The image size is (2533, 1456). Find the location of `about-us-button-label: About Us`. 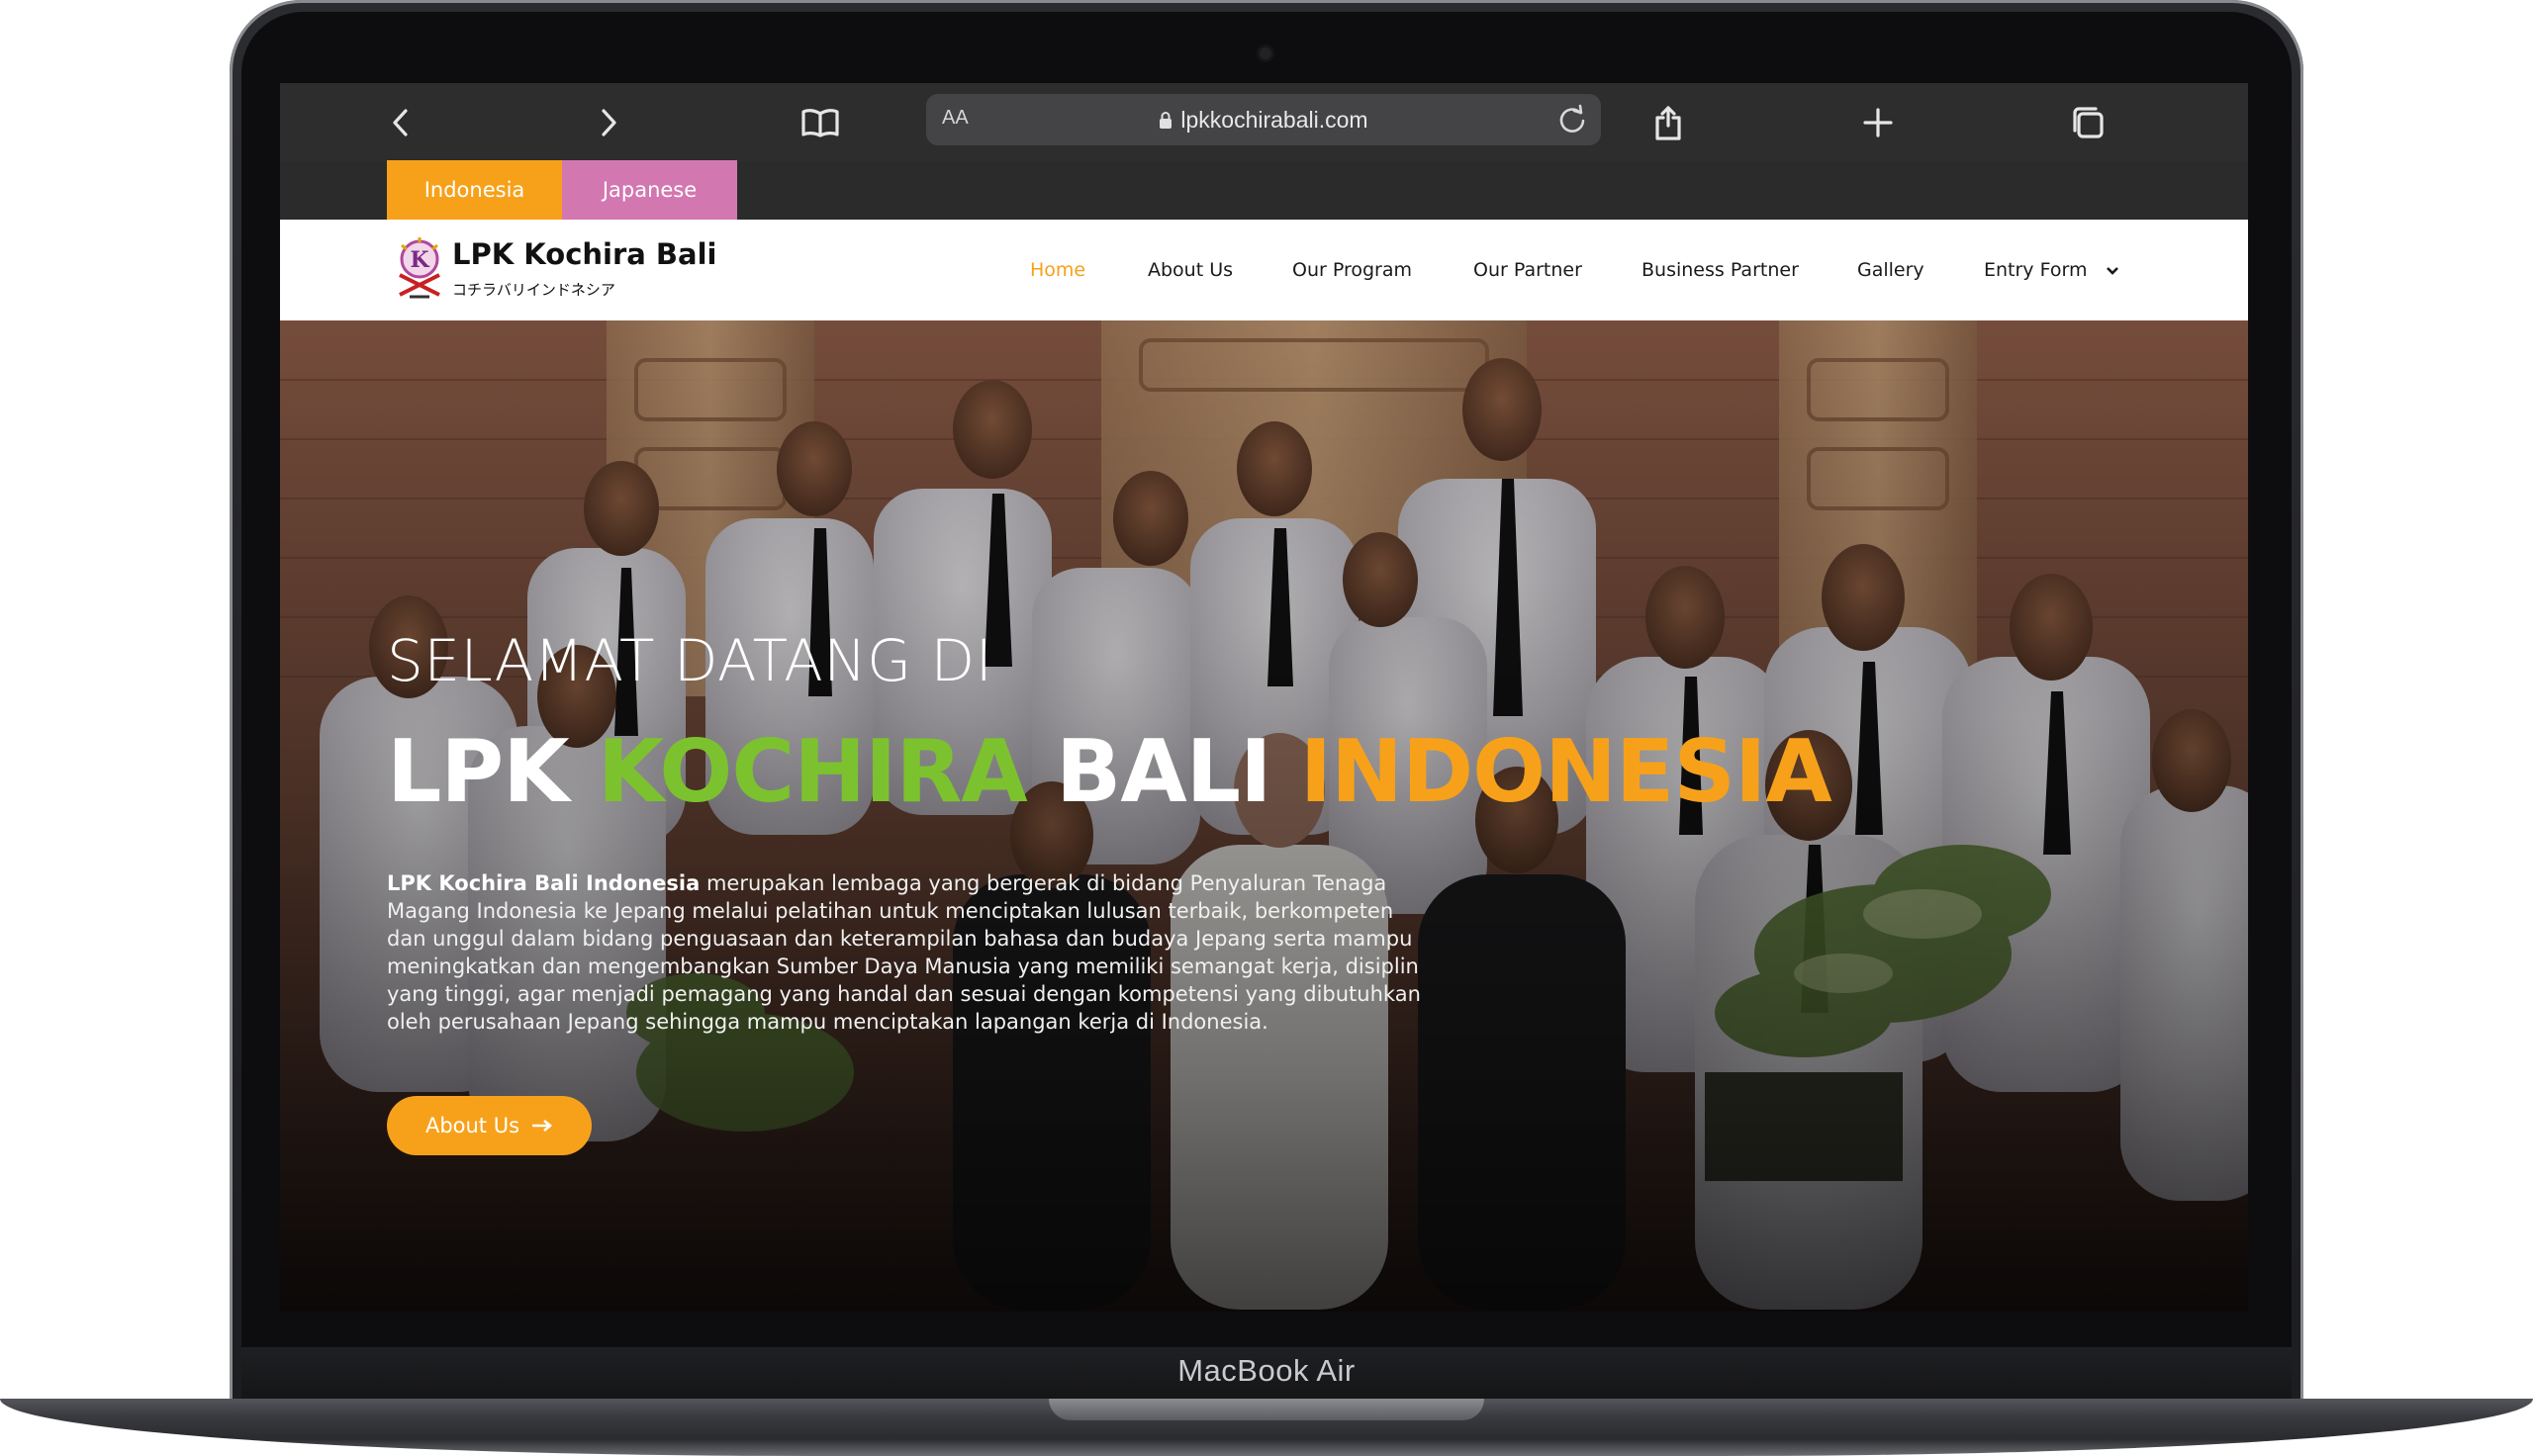

about-us-button-label: About Us is located at coordinates (472, 1126).